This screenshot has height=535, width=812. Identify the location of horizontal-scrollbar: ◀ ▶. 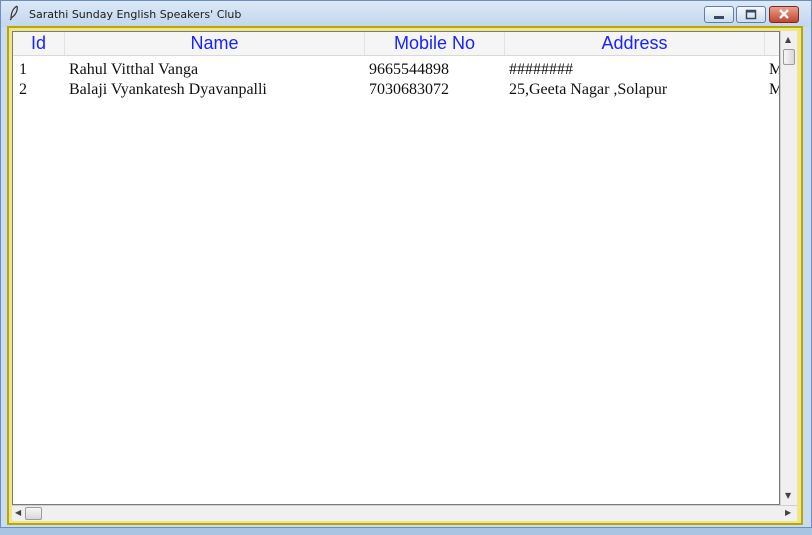
(404, 513).